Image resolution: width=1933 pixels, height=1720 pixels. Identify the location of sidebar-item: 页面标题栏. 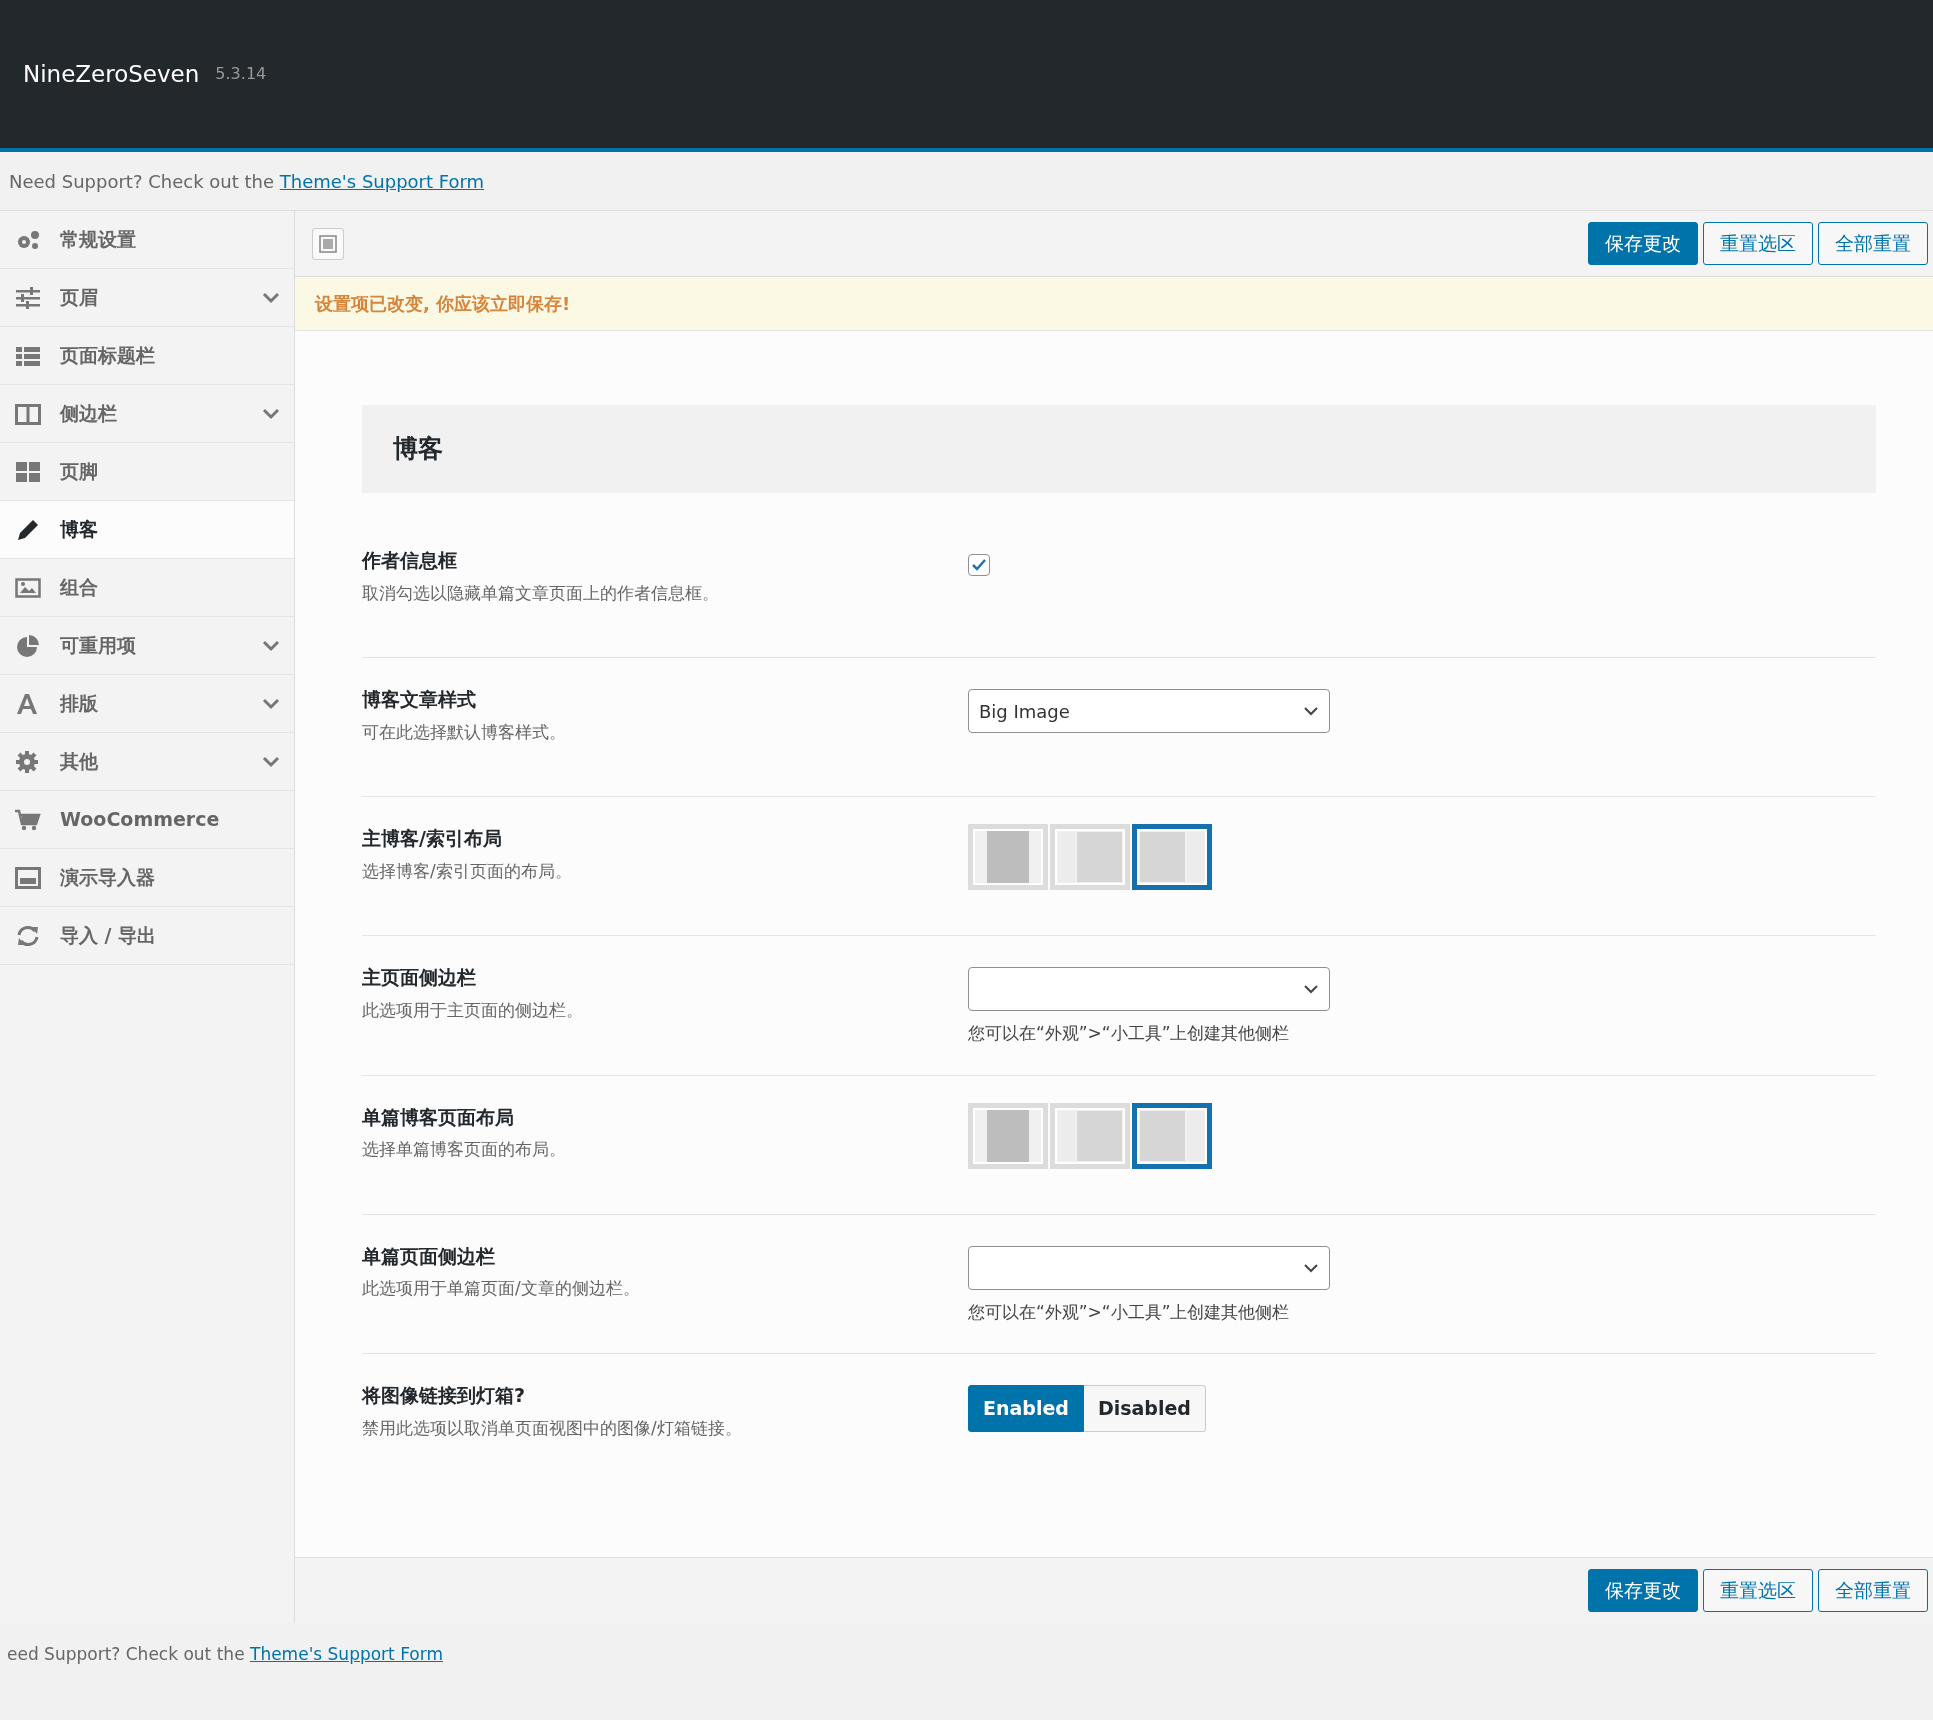
(147, 356).